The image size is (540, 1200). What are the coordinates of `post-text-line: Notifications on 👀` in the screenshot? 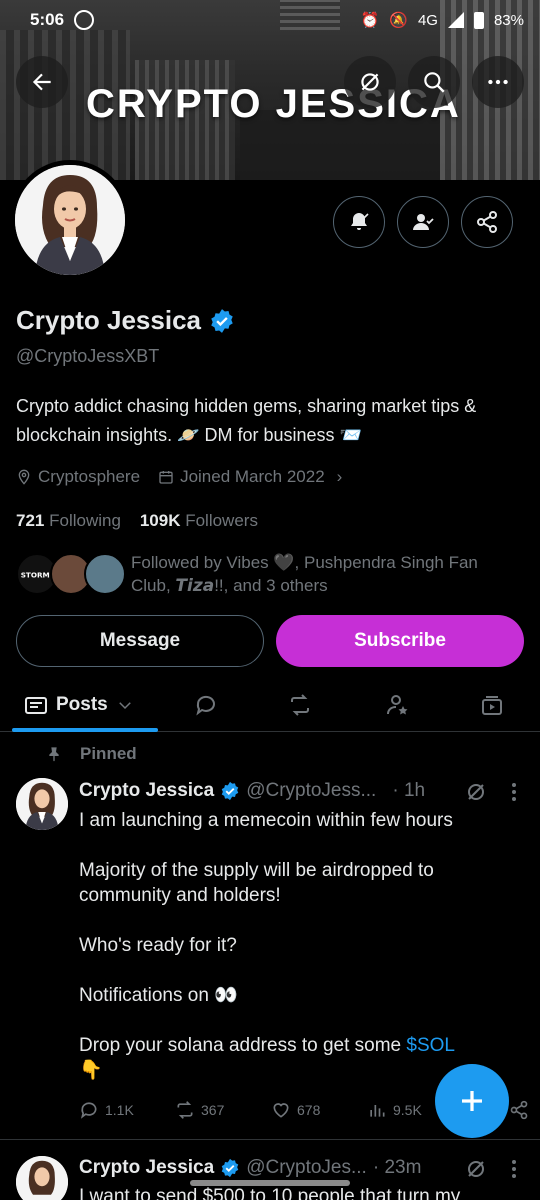 It's located at (158, 995).